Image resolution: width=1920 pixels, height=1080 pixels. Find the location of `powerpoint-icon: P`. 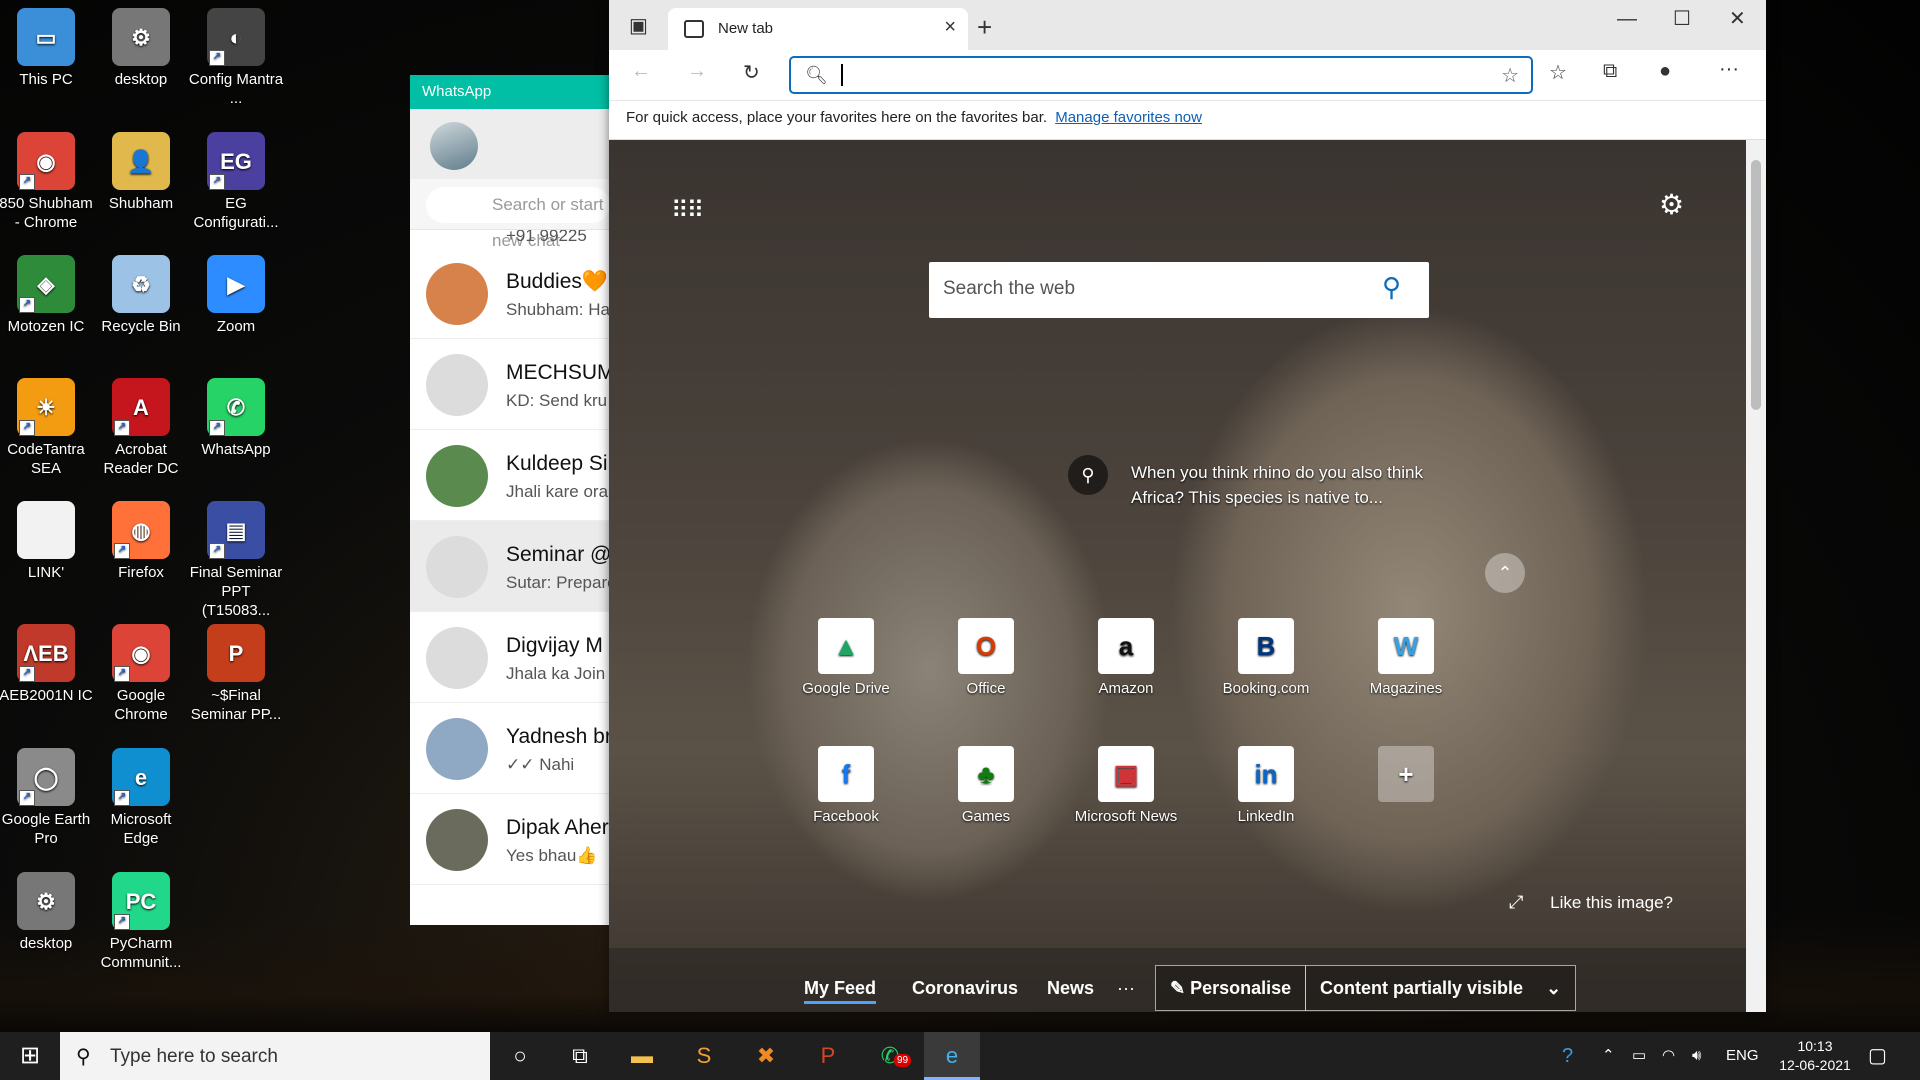

powerpoint-icon: P is located at coordinates (828, 1056).